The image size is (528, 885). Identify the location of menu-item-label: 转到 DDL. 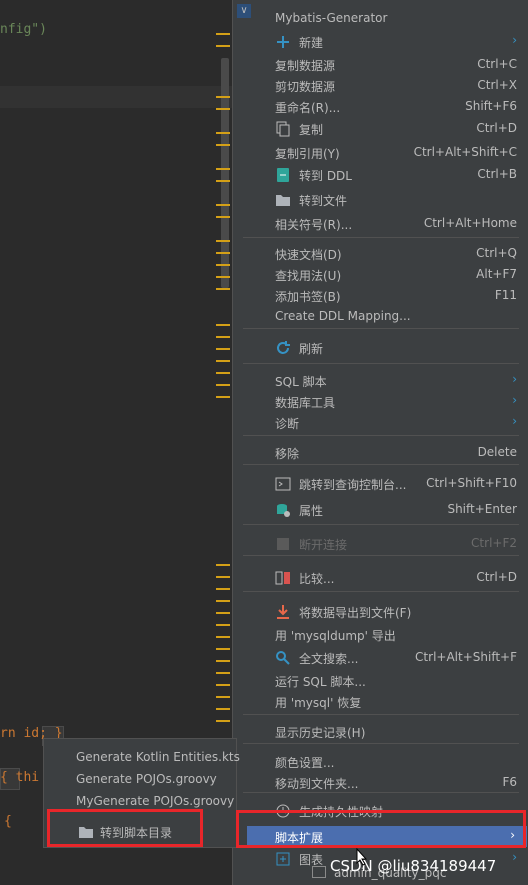
(325, 176).